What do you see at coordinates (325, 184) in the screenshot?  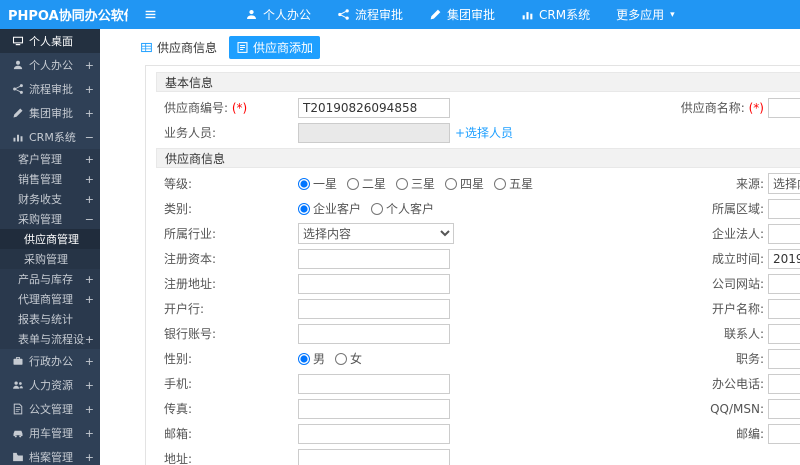 I see `radio-label: 一星` at bounding box center [325, 184].